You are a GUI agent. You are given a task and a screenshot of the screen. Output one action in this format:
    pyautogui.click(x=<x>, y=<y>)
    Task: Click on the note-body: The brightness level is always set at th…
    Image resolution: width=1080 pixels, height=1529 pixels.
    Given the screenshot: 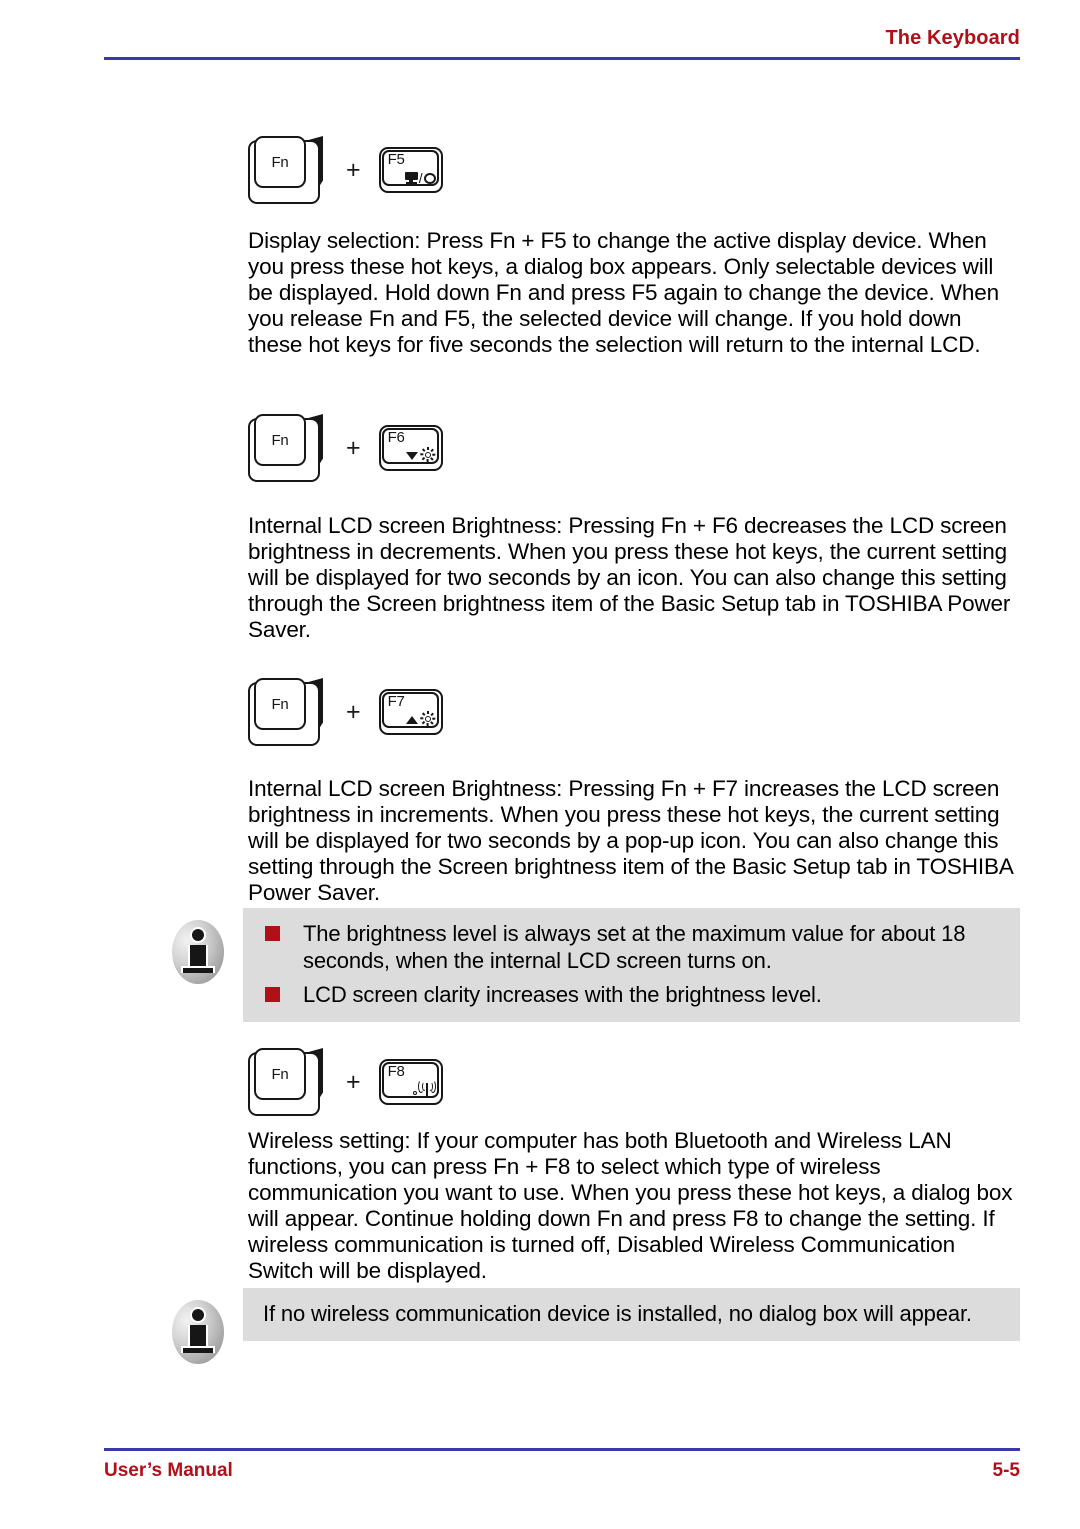 What is the action you would take?
    pyautogui.click(x=631, y=965)
    